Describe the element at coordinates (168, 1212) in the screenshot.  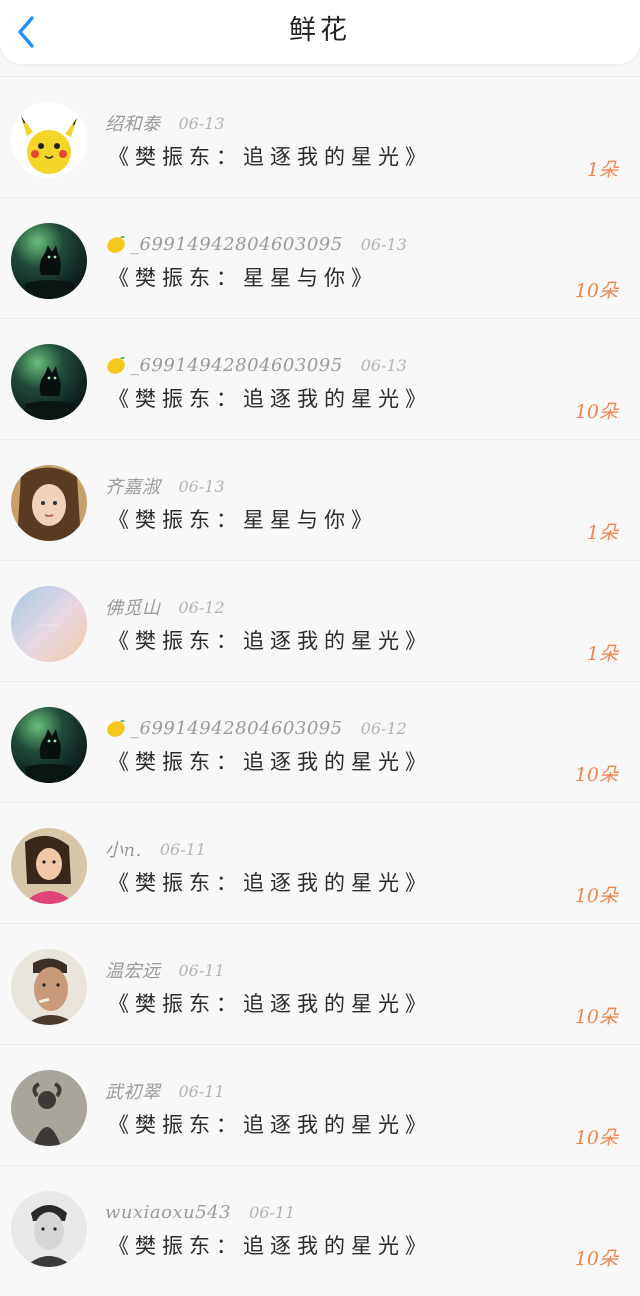
I see `user-name: wuxiaoxu543` at that location.